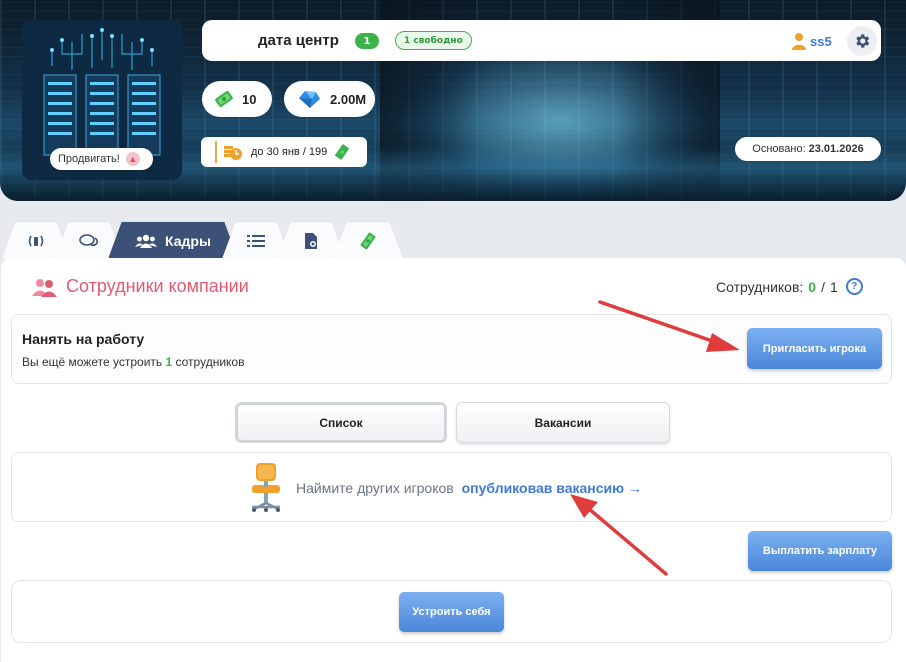  What do you see at coordinates (289, 152) in the screenshot?
I see `deadline-text: до 30 янв / 199` at bounding box center [289, 152].